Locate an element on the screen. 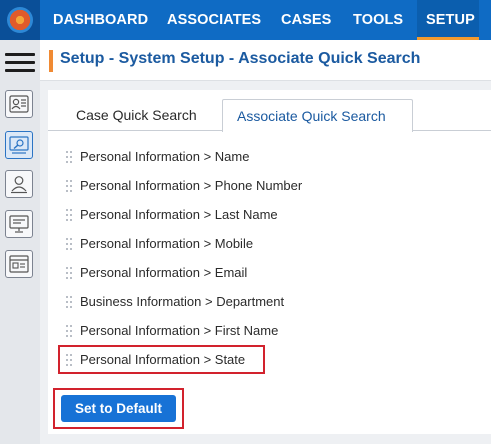 This screenshot has width=491, height=444. app-logo is located at coordinates (20, 20).